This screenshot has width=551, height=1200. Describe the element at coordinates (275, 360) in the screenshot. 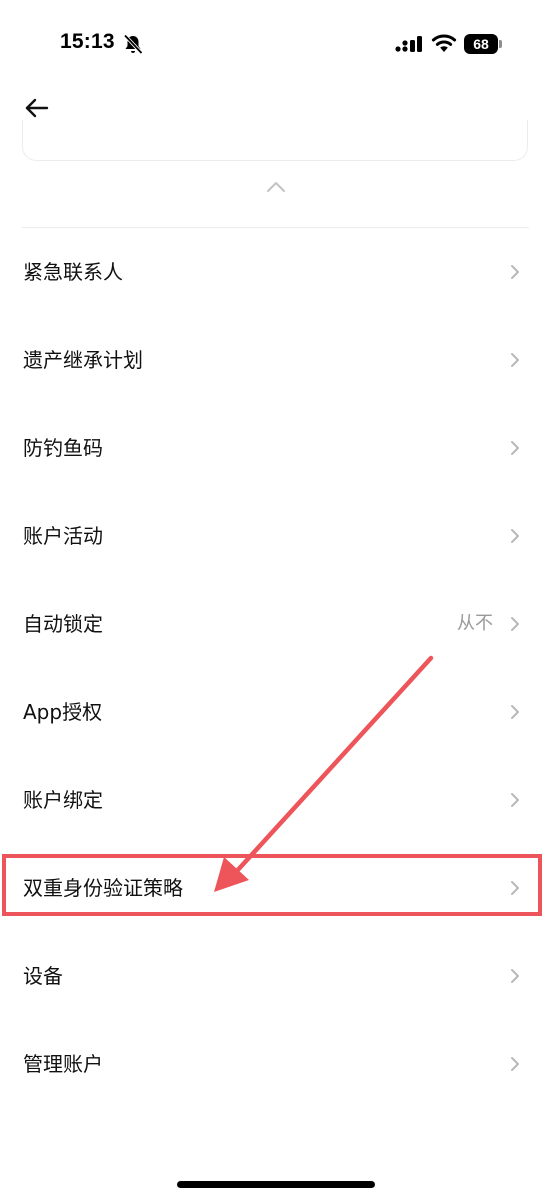

I see `setting-inheritance-plan: 遗产继承计划` at that location.